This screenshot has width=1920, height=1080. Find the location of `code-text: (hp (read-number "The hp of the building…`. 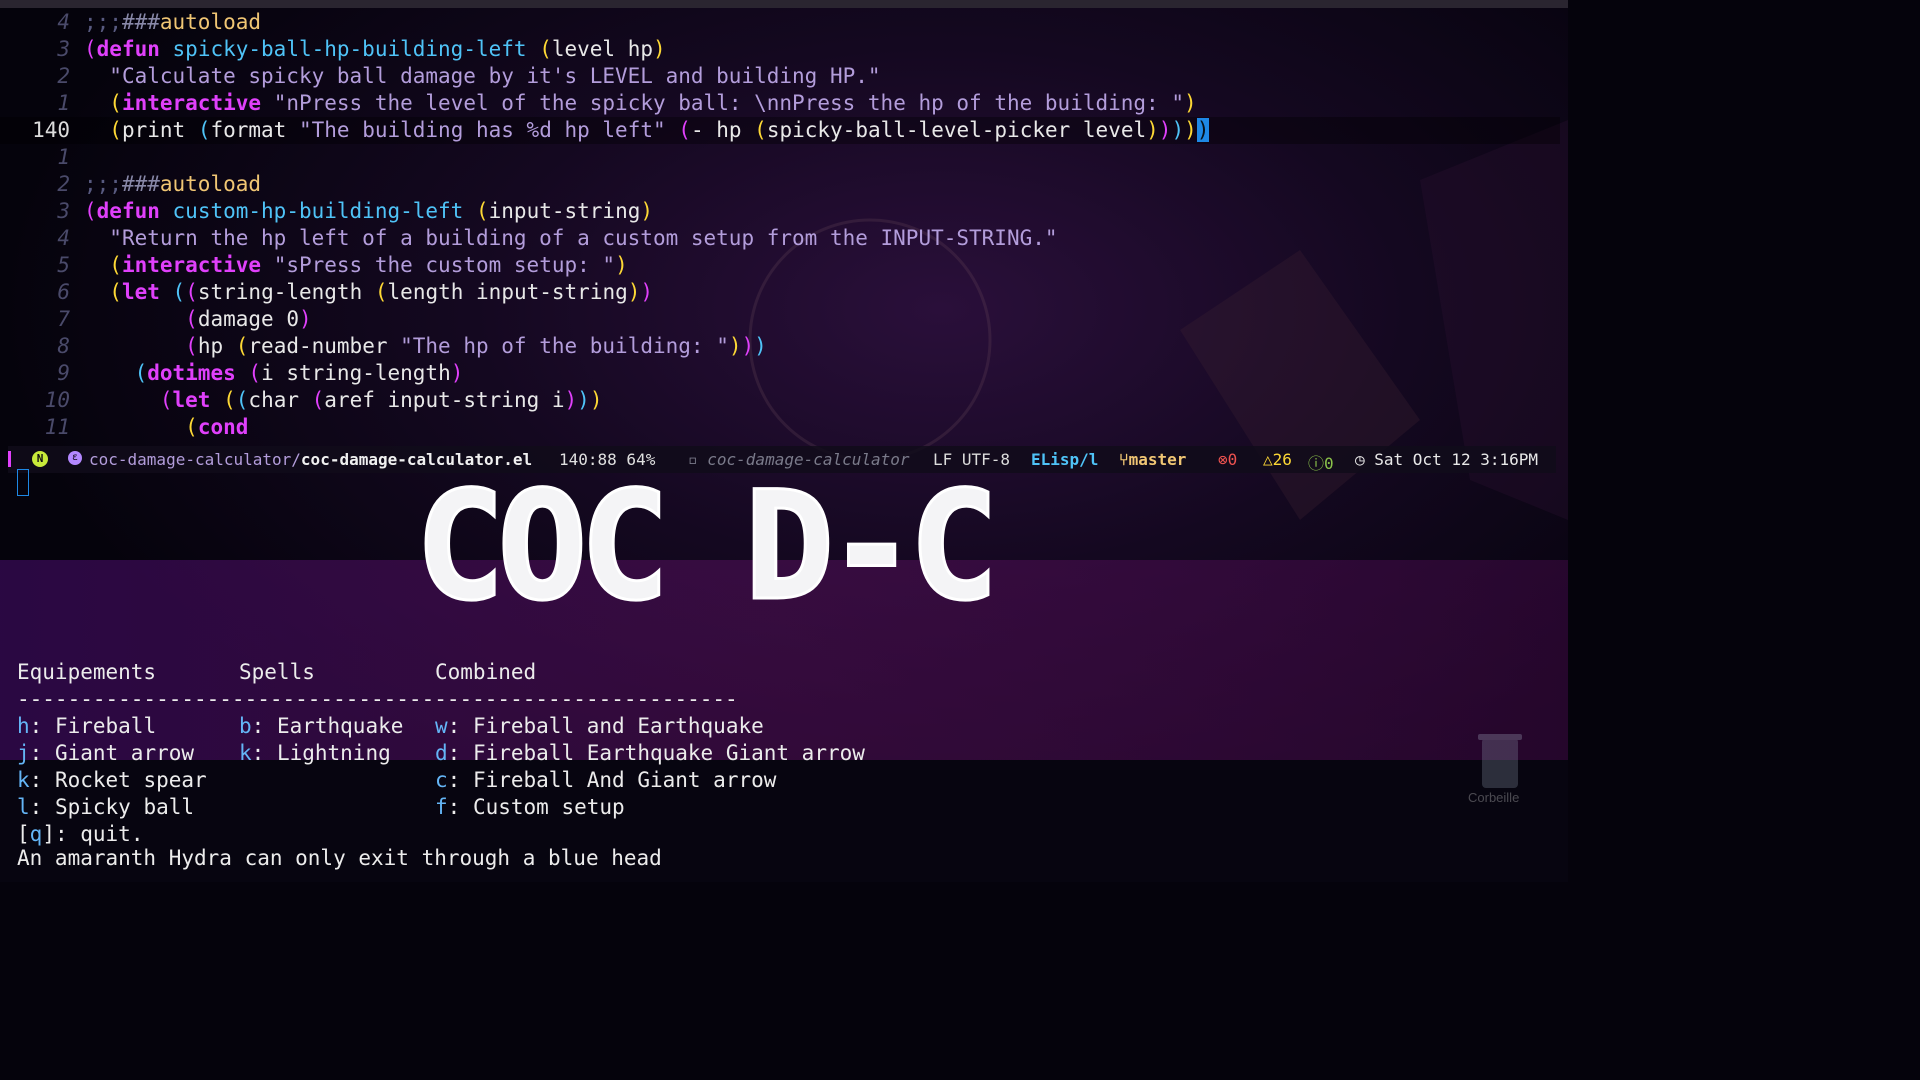

code-text: (hp (read-number "The hp of the building… is located at coordinates (425, 346).